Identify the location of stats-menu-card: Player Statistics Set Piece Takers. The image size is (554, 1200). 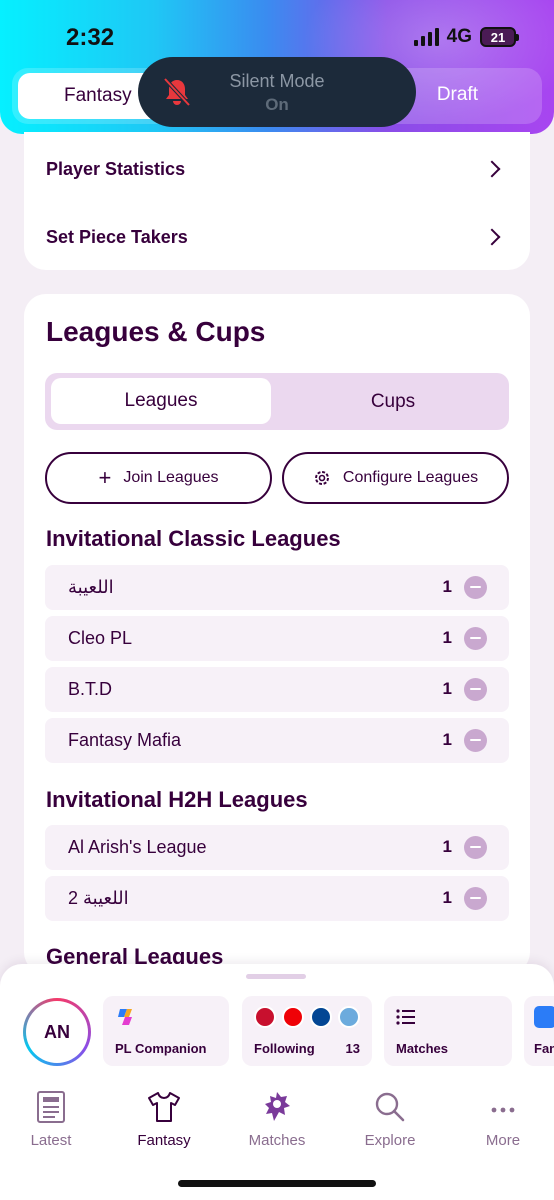
(277, 201).